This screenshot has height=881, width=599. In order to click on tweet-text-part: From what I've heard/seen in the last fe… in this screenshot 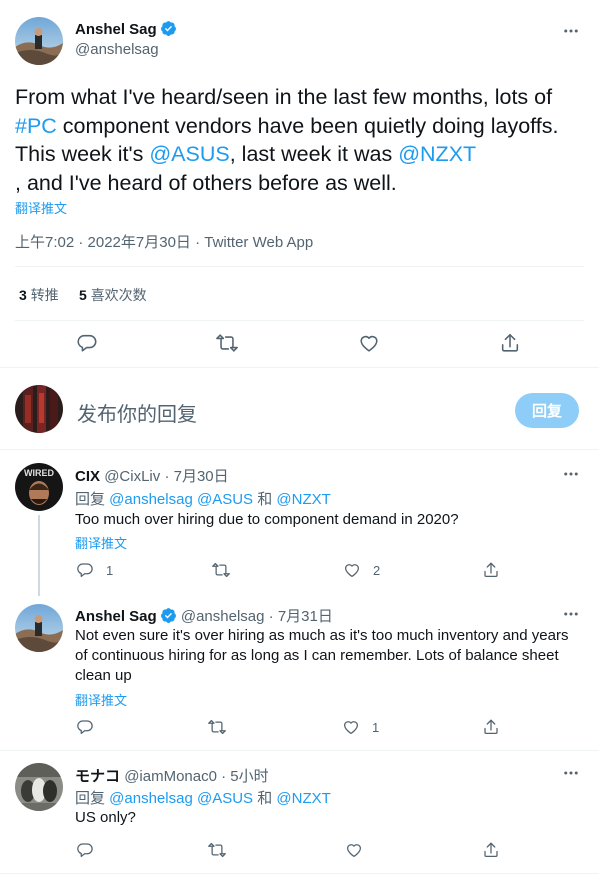, I will do `click(284, 97)`.